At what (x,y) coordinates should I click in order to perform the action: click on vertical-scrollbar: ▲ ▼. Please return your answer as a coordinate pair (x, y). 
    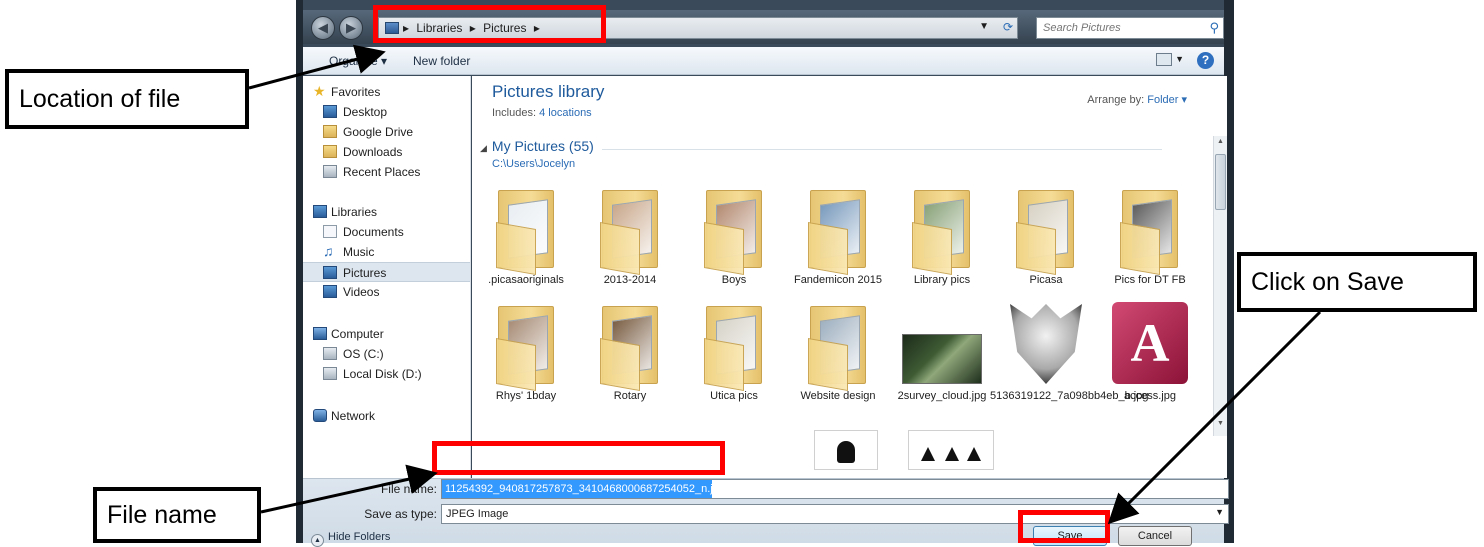
    Looking at the image, I should click on (1220, 286).